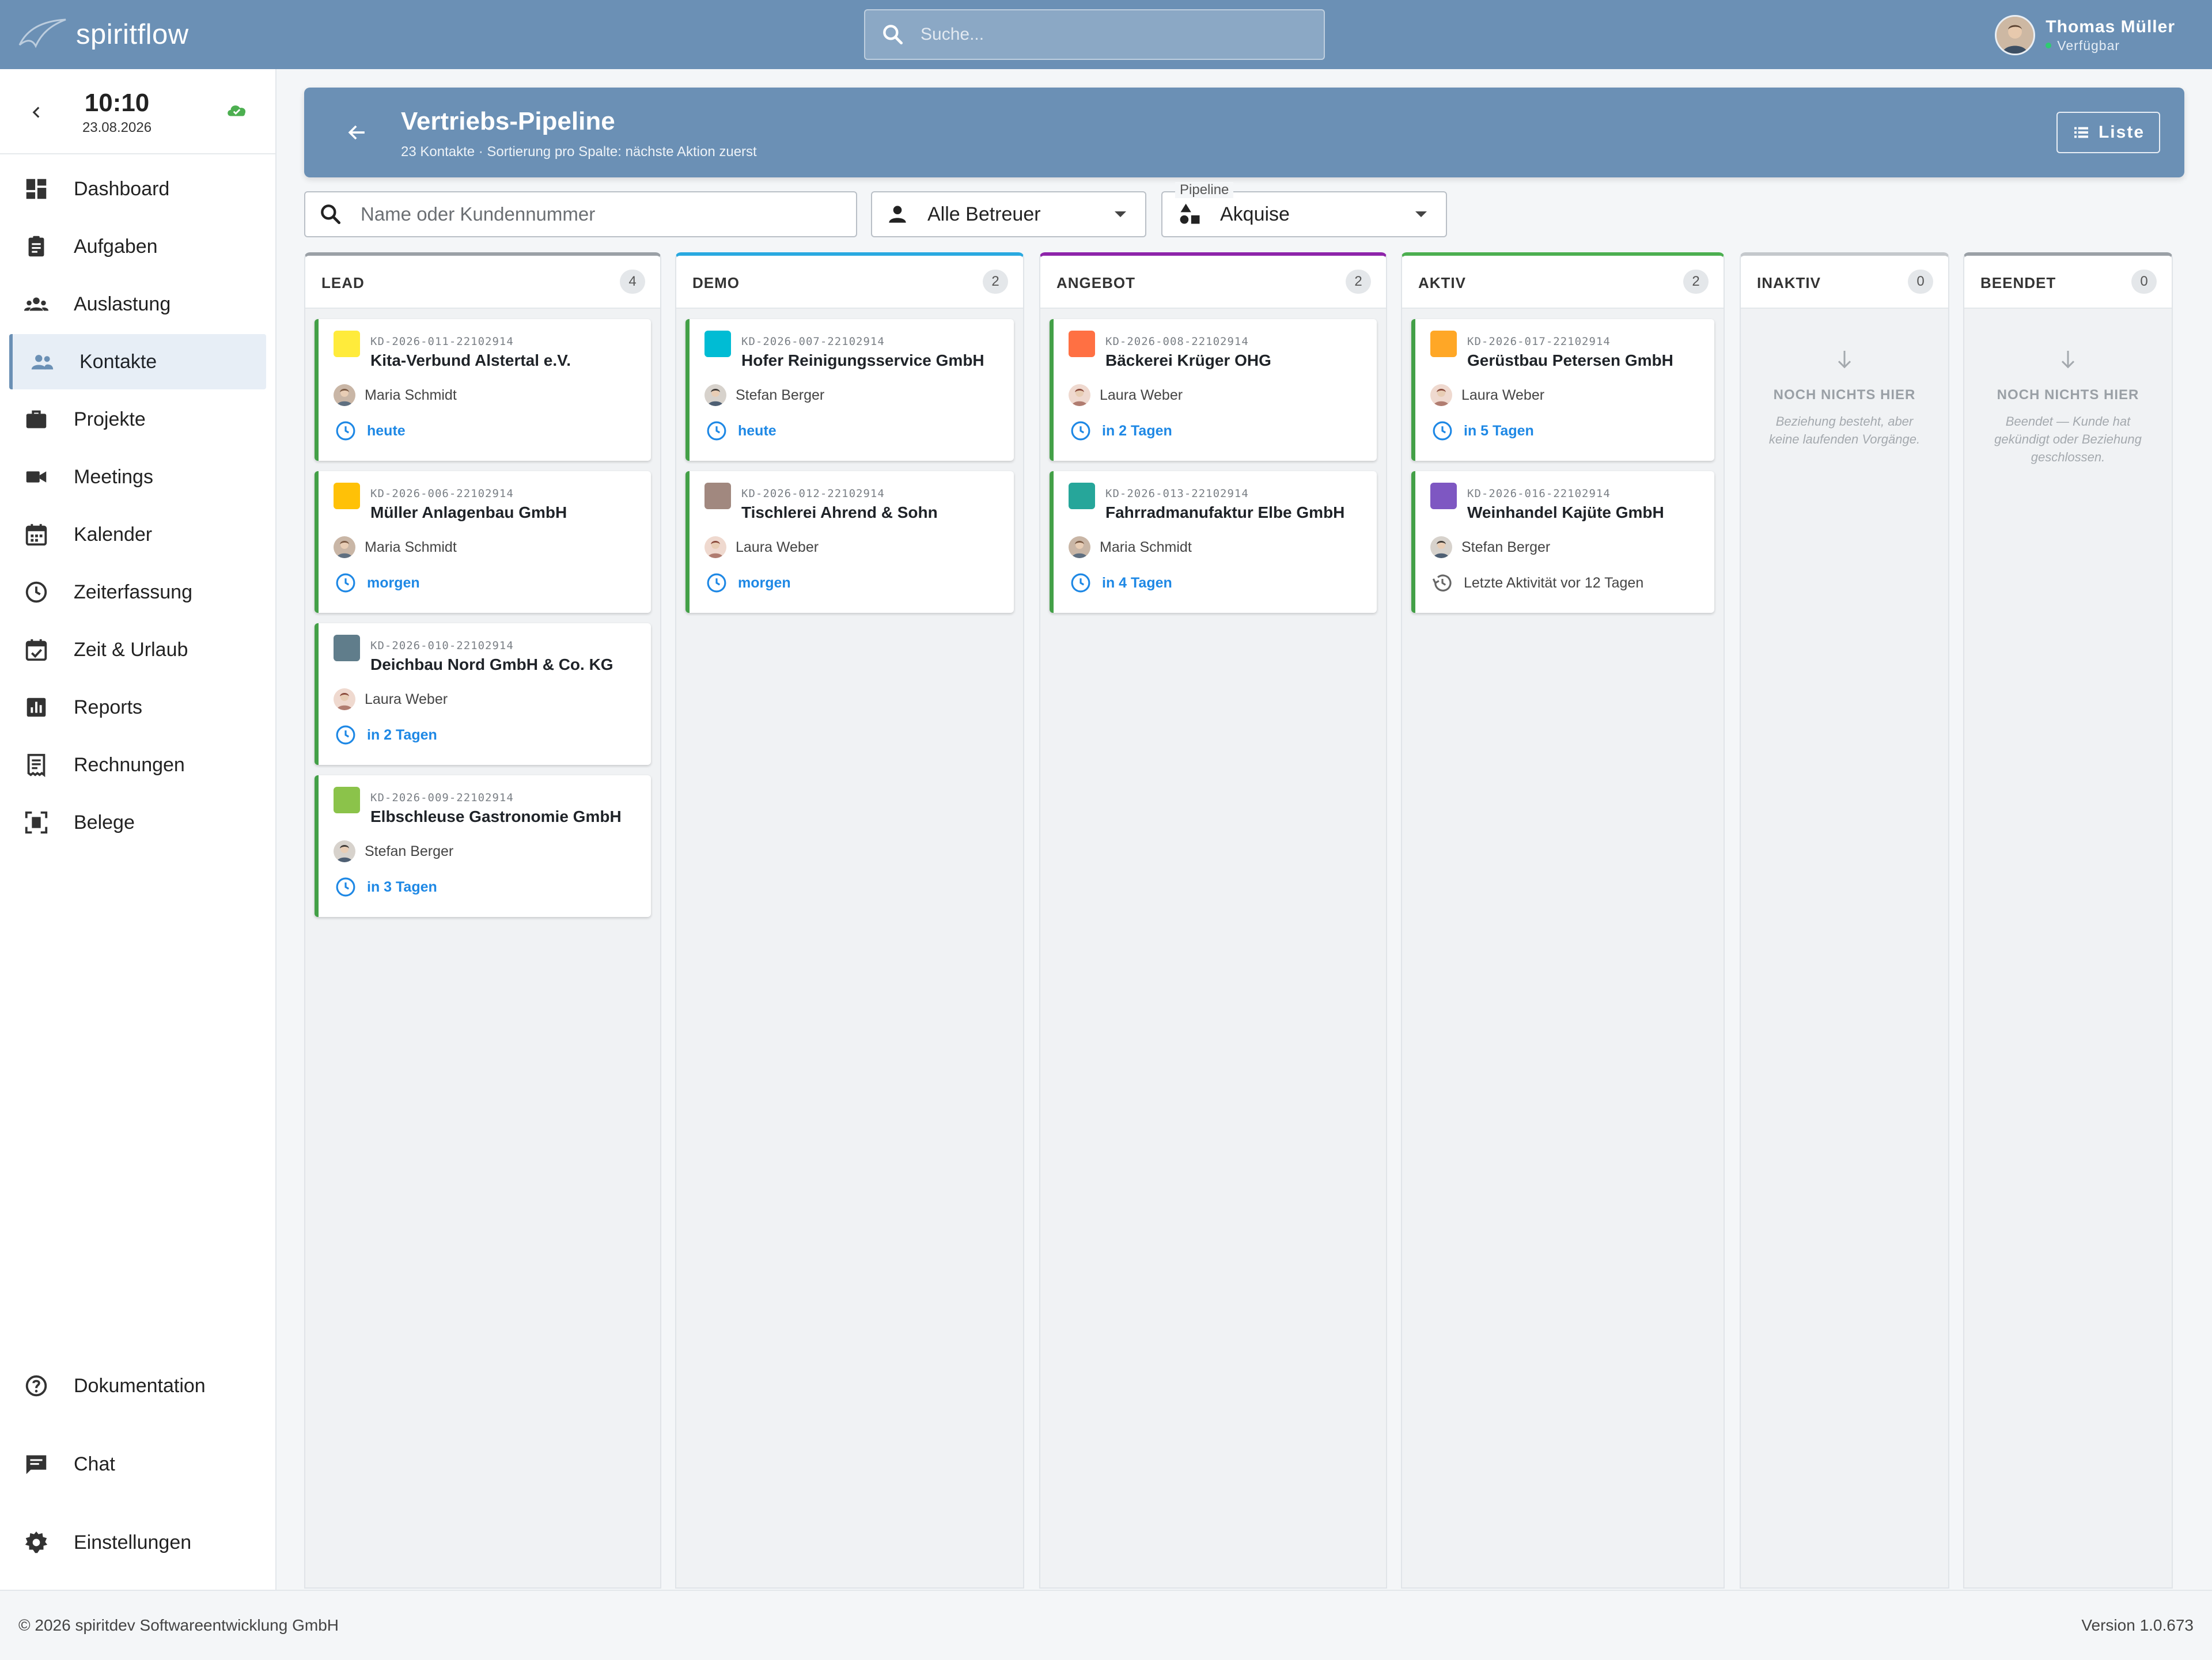  Describe the element at coordinates (580, 214) in the screenshot. I see `contact-search-input: Name oder Kundennummer` at that location.